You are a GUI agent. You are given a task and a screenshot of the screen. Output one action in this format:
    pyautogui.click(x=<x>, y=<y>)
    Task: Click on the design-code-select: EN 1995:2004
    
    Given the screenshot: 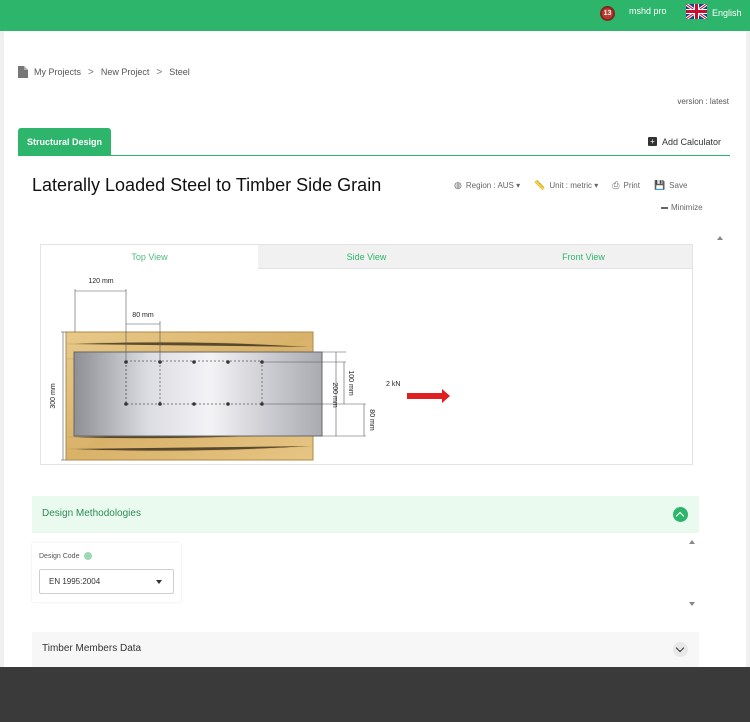 What is the action you would take?
    pyautogui.click(x=106, y=581)
    